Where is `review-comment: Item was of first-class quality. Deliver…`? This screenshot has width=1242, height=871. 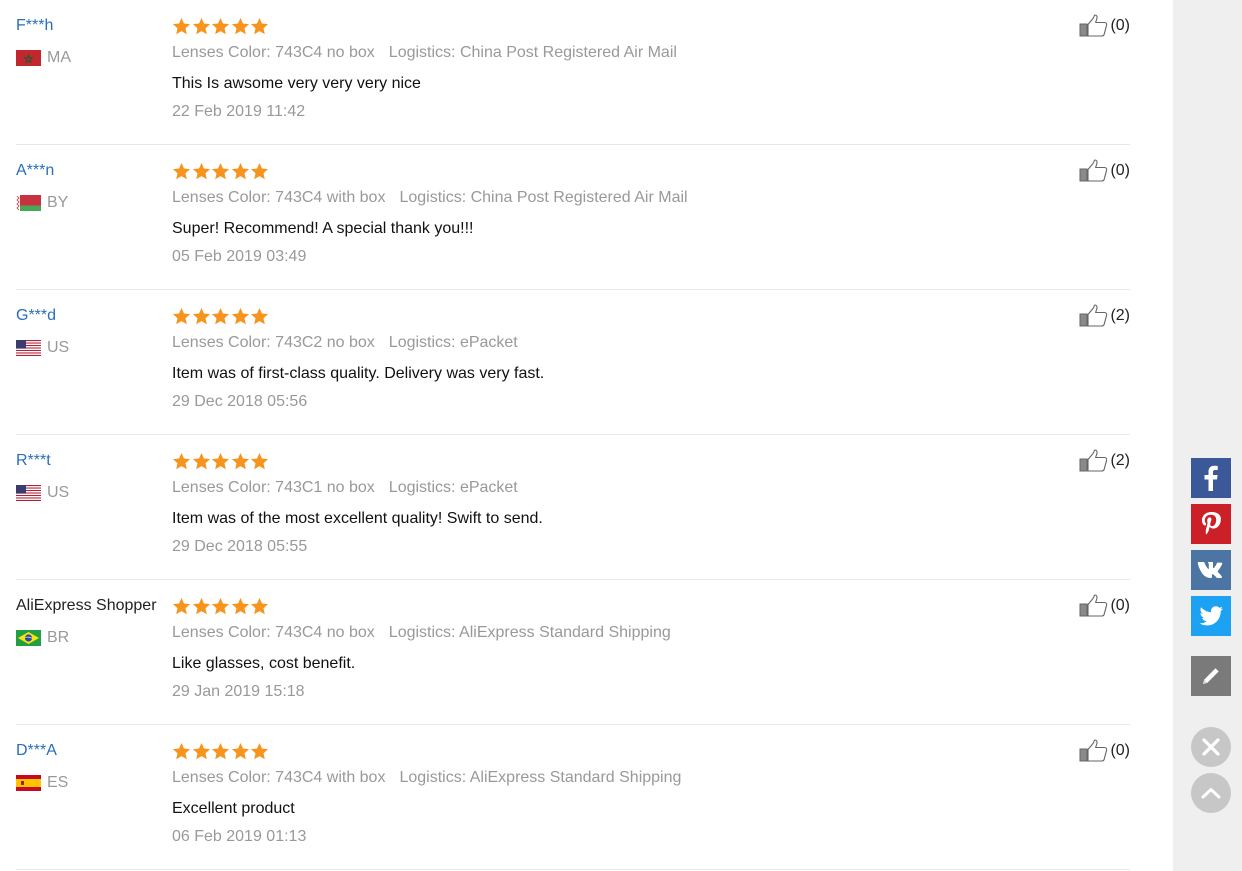 review-comment: Item was of first-class quality. Deliver… is located at coordinates (358, 373).